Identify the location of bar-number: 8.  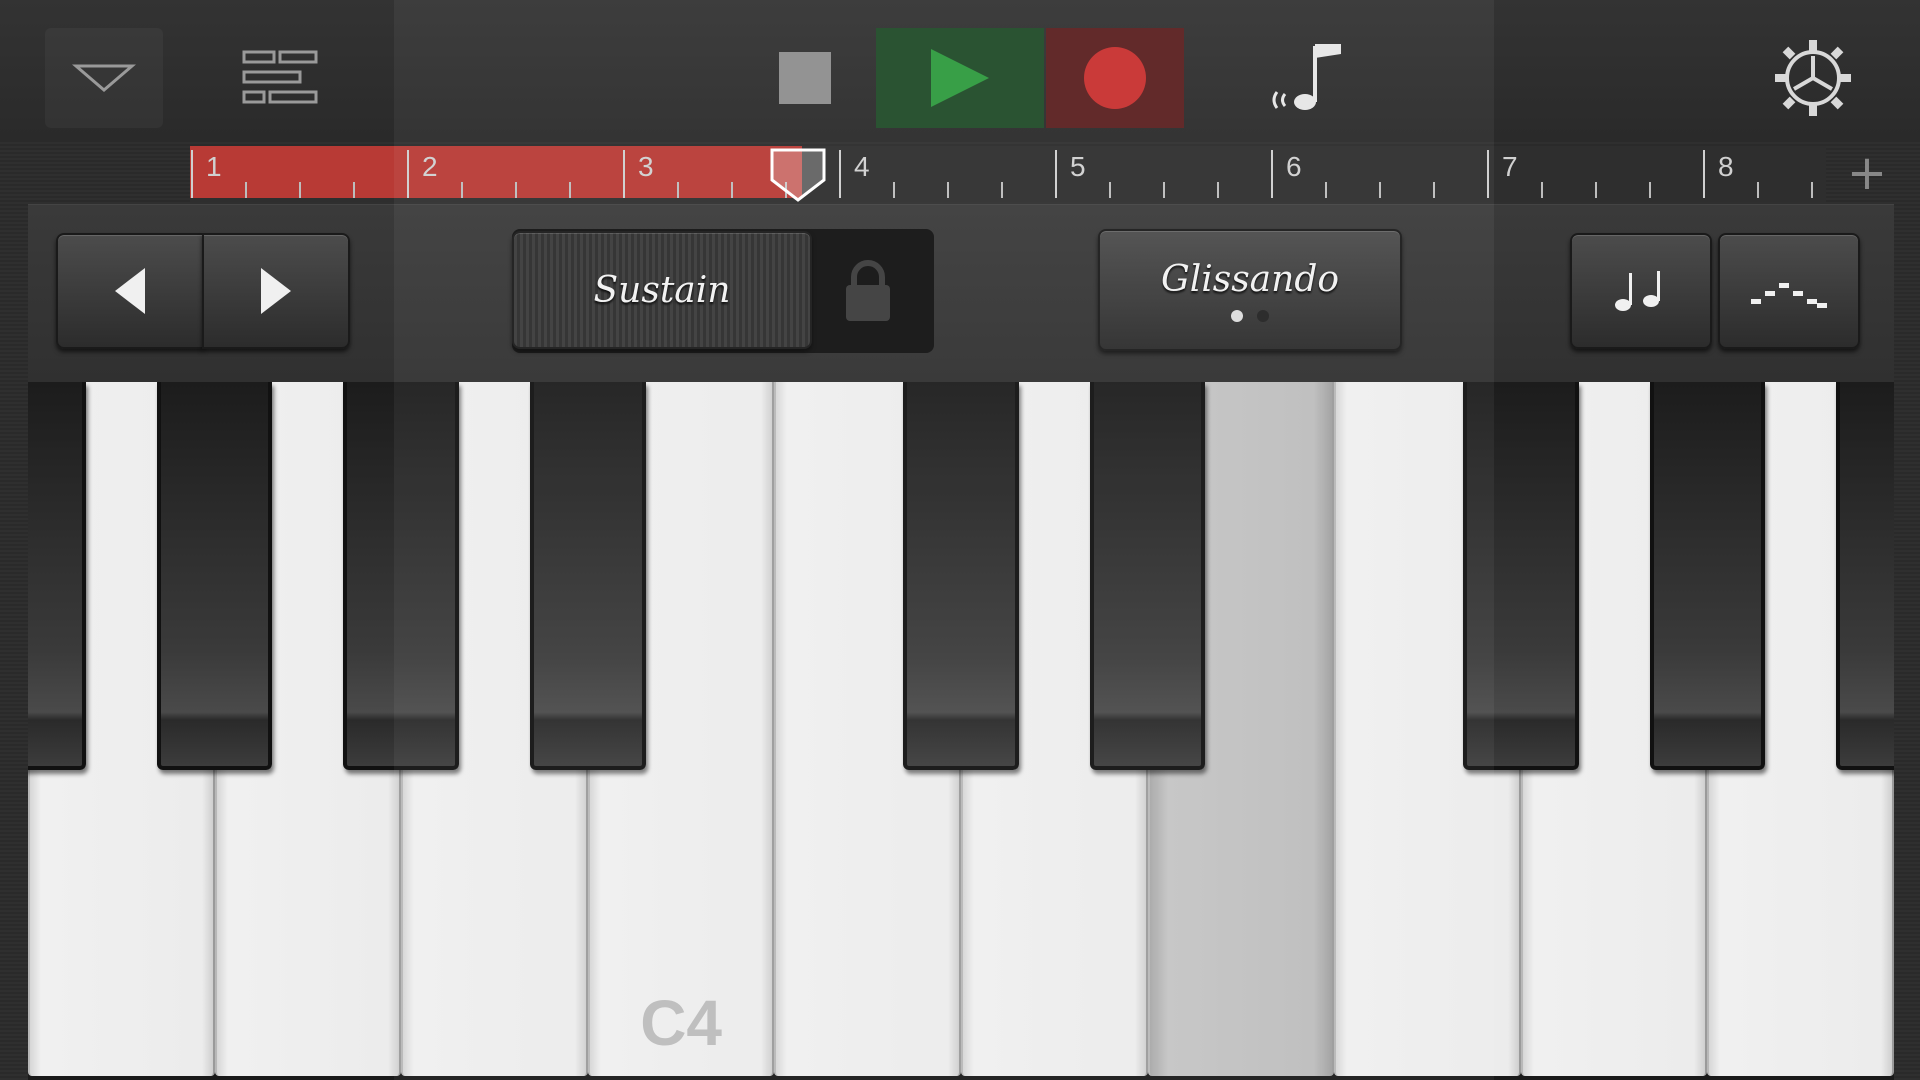
(1726, 166).